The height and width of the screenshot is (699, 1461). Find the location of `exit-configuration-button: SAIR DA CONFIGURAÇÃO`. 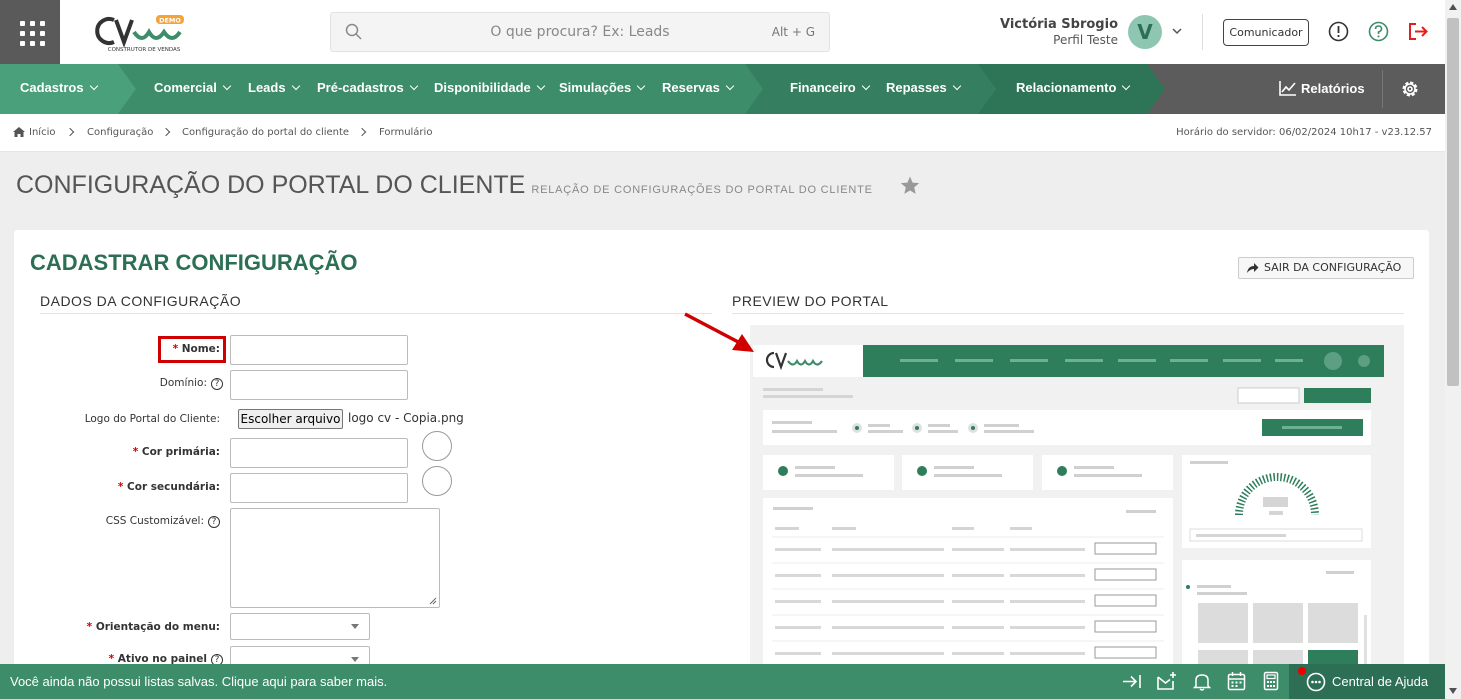

exit-configuration-button: SAIR DA CONFIGURAÇÃO is located at coordinates (1326, 268).